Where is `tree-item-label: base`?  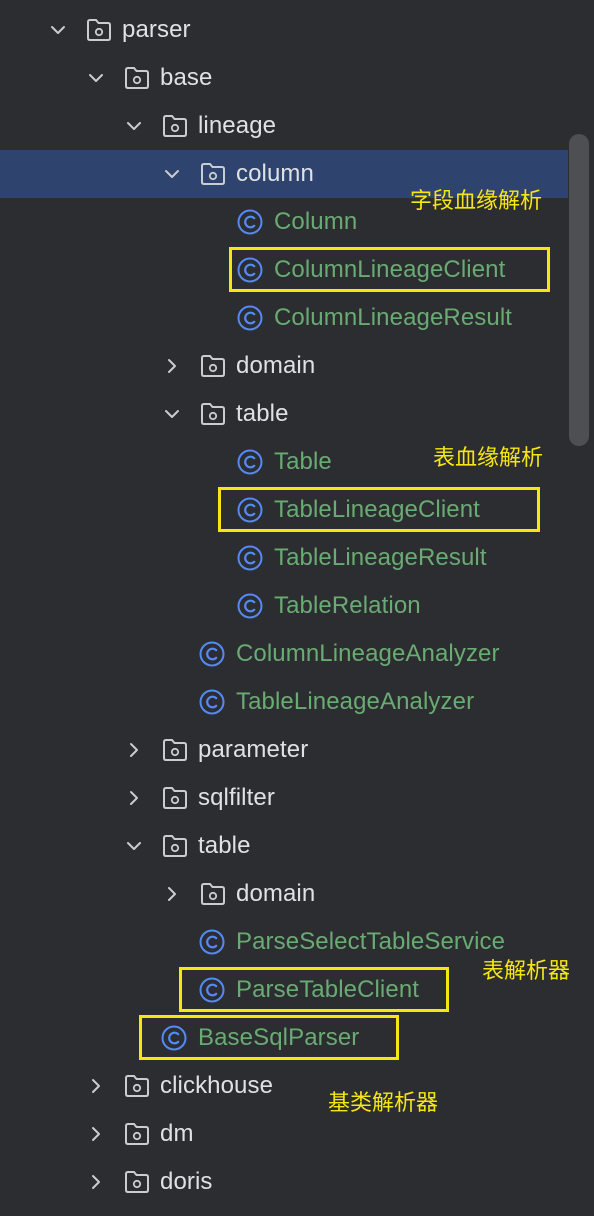 tree-item-label: base is located at coordinates (186, 77).